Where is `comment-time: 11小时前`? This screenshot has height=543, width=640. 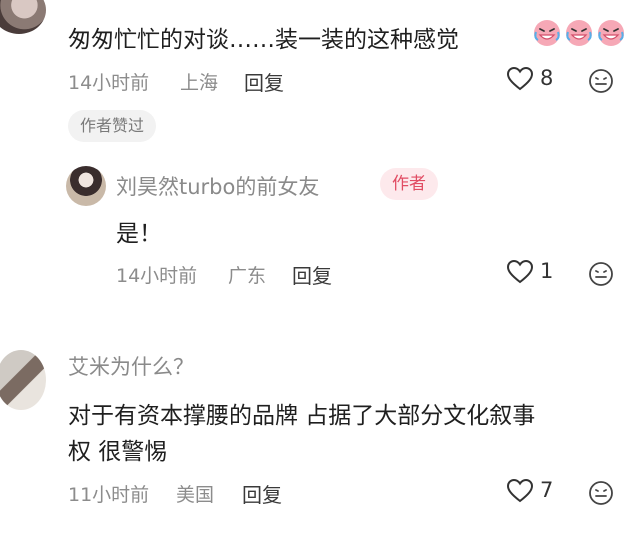
comment-time: 11小时前 is located at coordinates (109, 495).